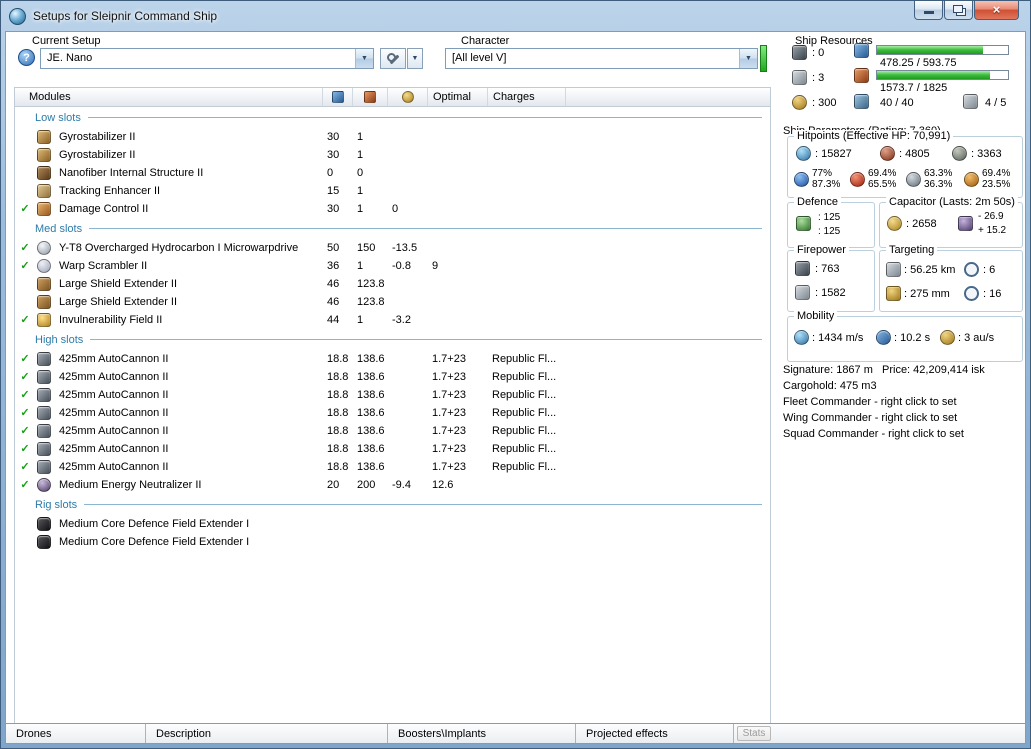  What do you see at coordinates (118, 302) in the screenshot?
I see `module-name: Large Shield Extender II` at bounding box center [118, 302].